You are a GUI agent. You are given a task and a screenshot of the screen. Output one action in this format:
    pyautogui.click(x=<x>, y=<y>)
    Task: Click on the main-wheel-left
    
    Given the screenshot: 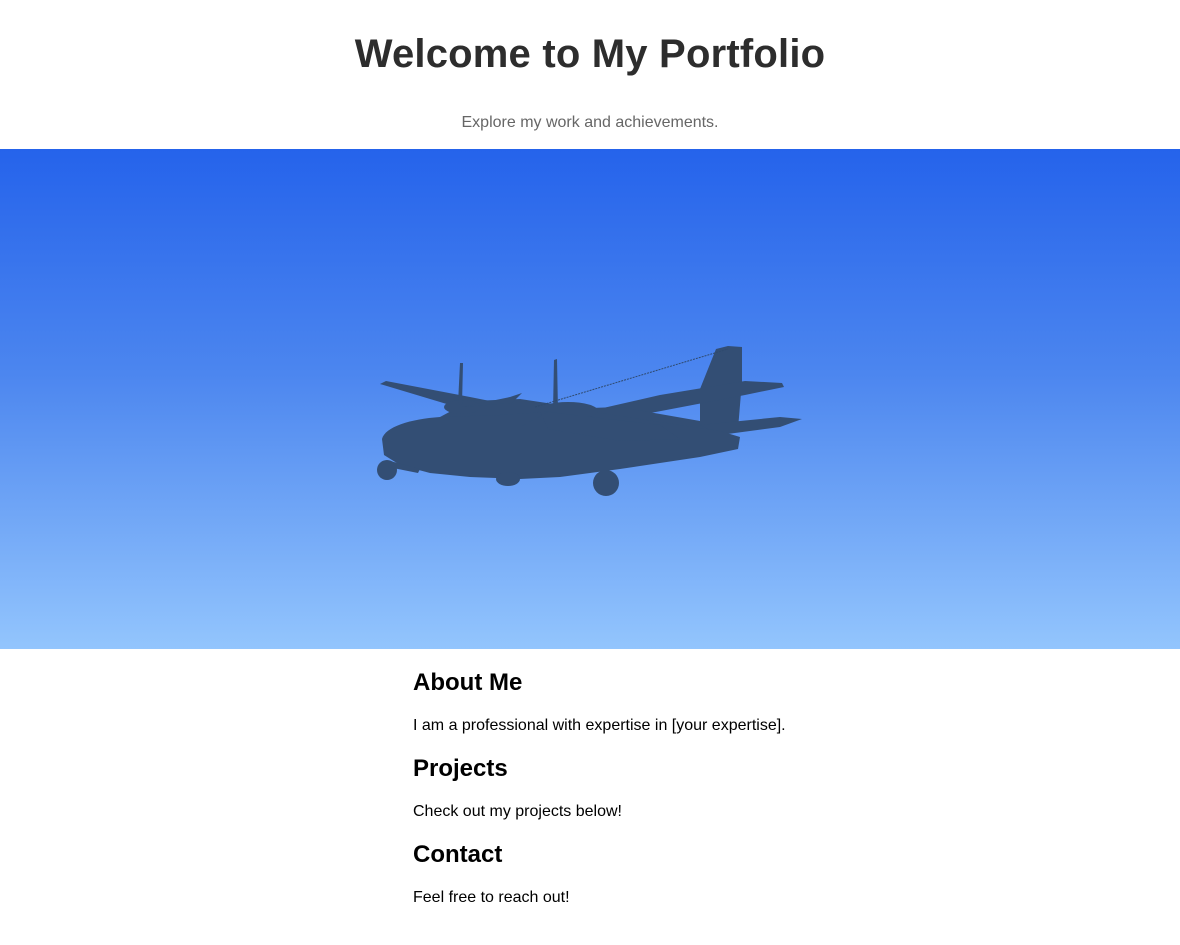 What is the action you would take?
    pyautogui.click(x=508, y=479)
    